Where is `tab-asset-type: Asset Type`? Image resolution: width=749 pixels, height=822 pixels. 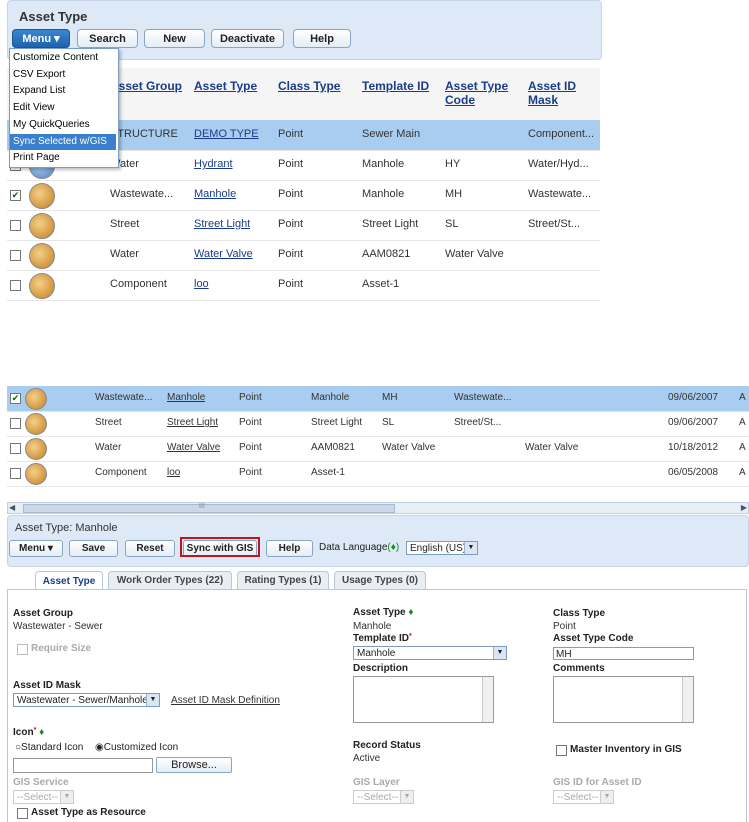
tab-asset-type: Asset Type is located at coordinates (69, 580).